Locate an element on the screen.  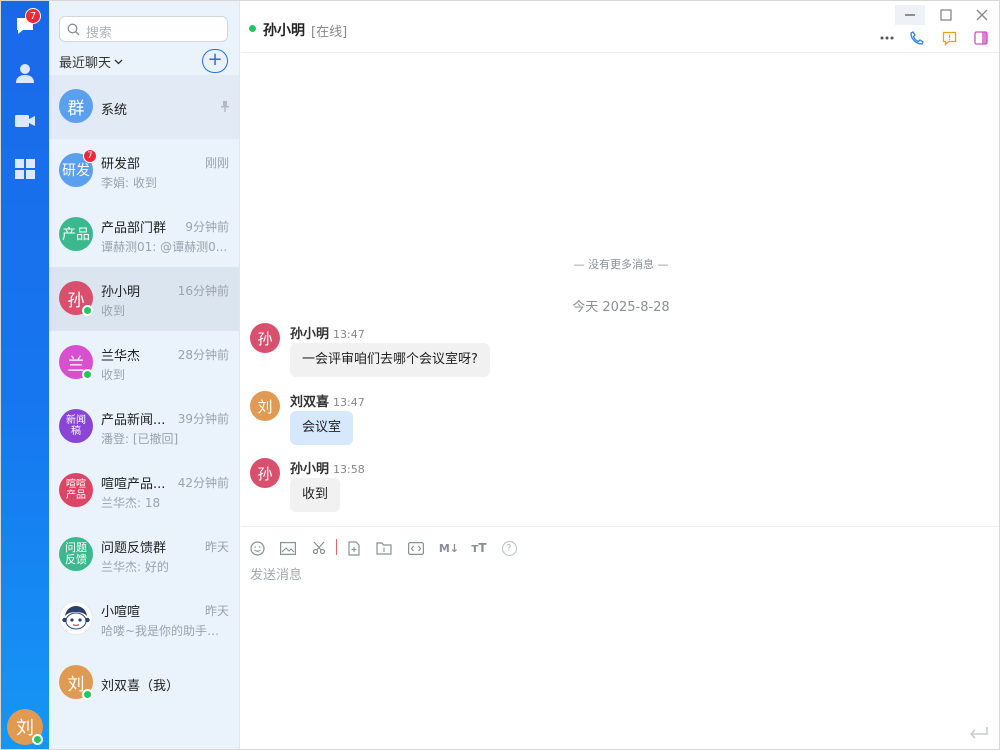
session-item-rd: 研发 7 研发部 刚刚 李娟: 收到 is located at coordinates (144, 171).